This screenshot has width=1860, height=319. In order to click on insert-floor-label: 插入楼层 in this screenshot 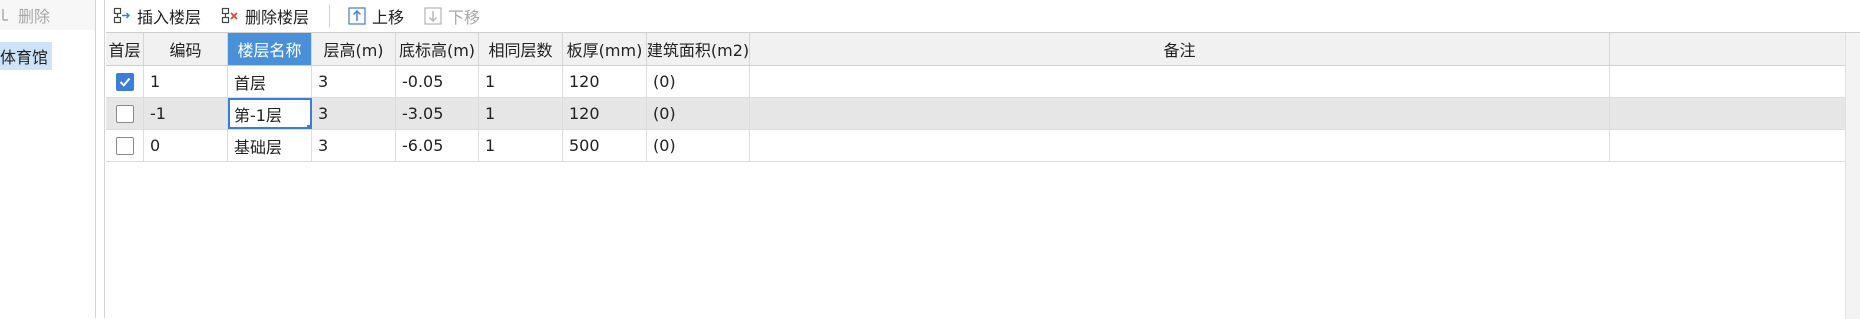, I will do `click(169, 17)`.